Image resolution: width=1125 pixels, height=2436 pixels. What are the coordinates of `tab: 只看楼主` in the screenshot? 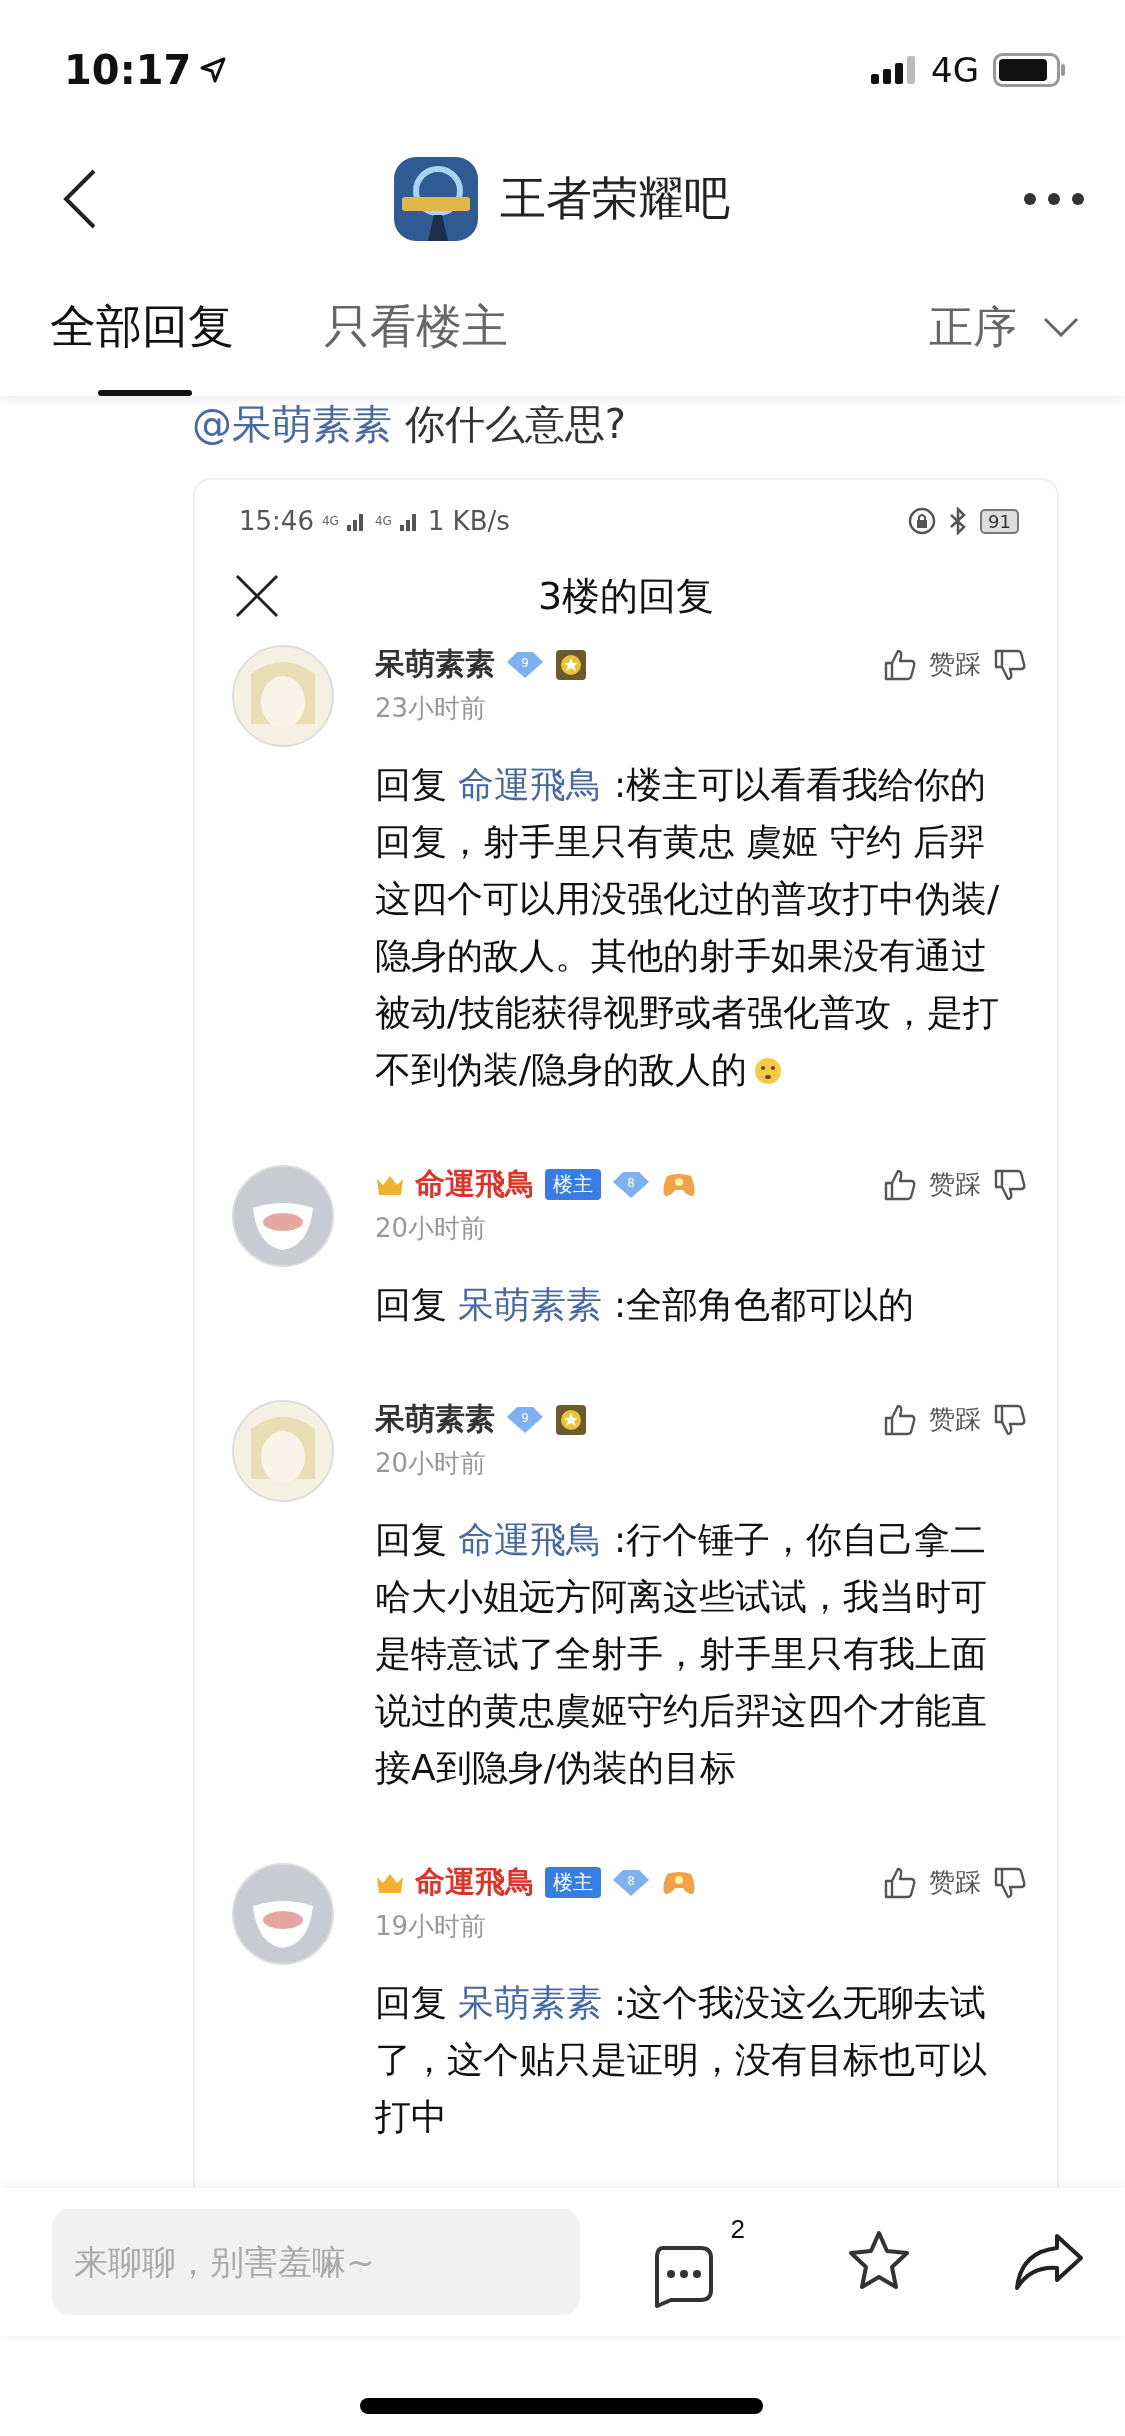 It's located at (416, 327).